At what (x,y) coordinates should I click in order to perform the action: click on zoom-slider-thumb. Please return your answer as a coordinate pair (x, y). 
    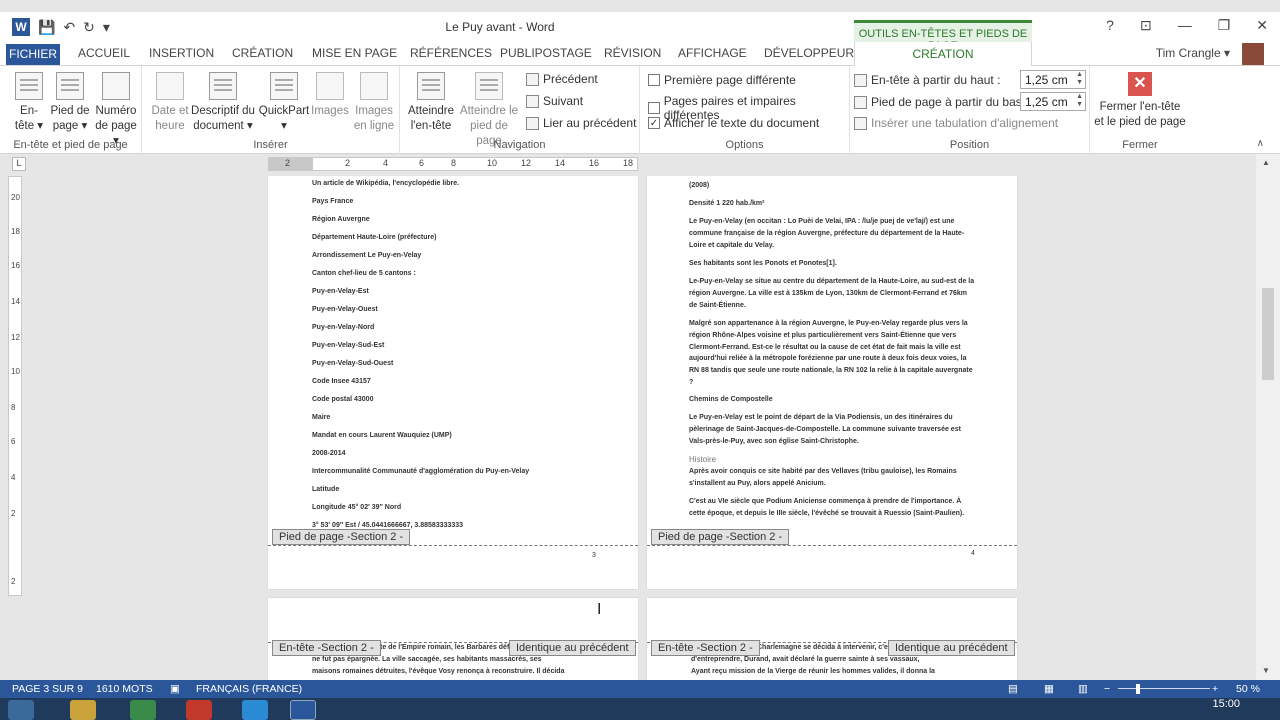
    Looking at the image, I should click on (1138, 689).